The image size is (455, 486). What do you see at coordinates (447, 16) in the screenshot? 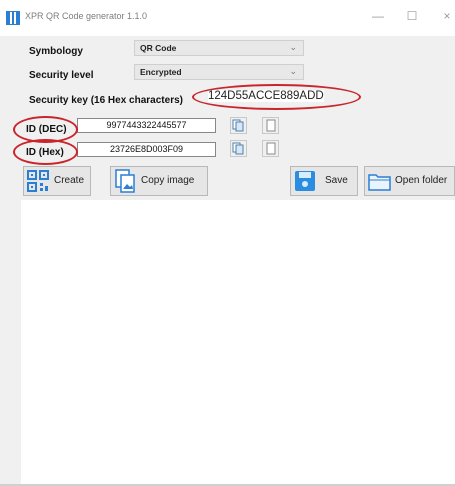
I see `close-button: ×` at bounding box center [447, 16].